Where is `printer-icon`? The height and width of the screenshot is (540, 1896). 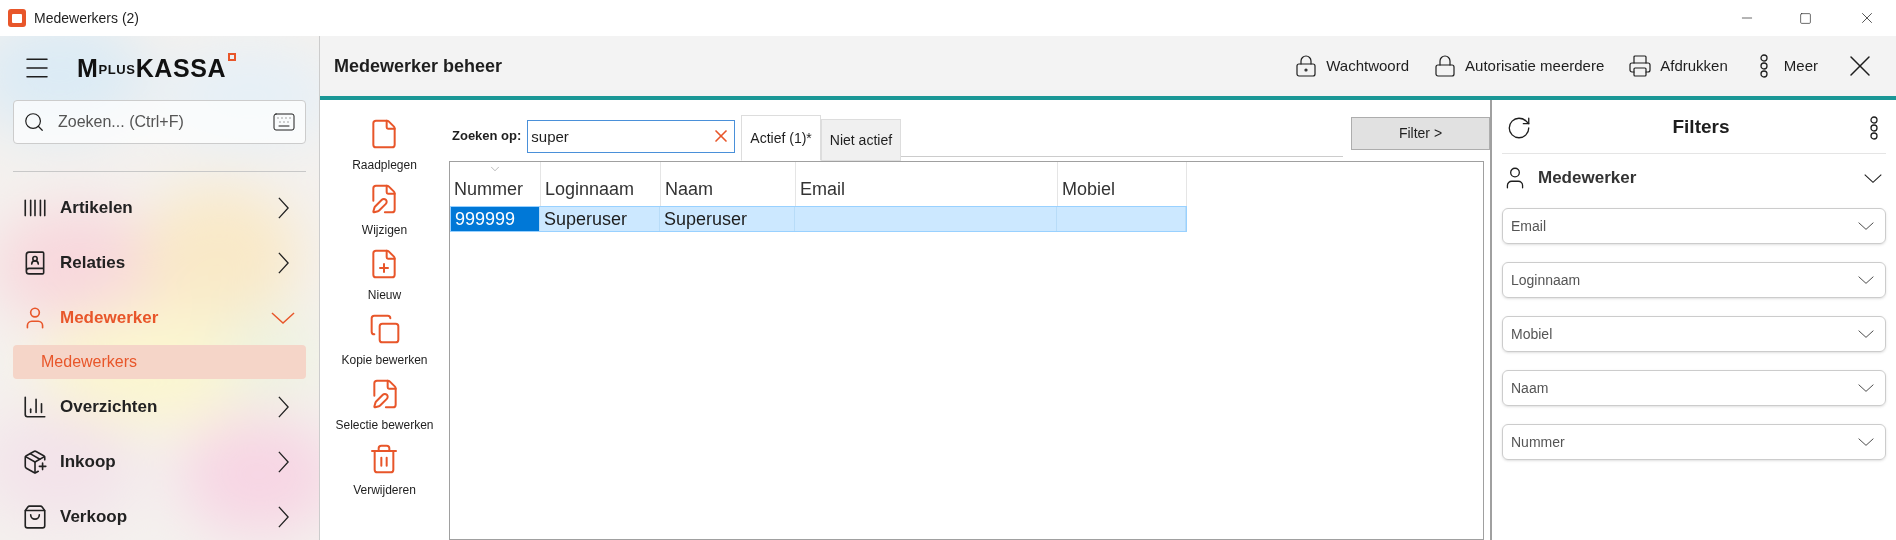
printer-icon is located at coordinates (1640, 66).